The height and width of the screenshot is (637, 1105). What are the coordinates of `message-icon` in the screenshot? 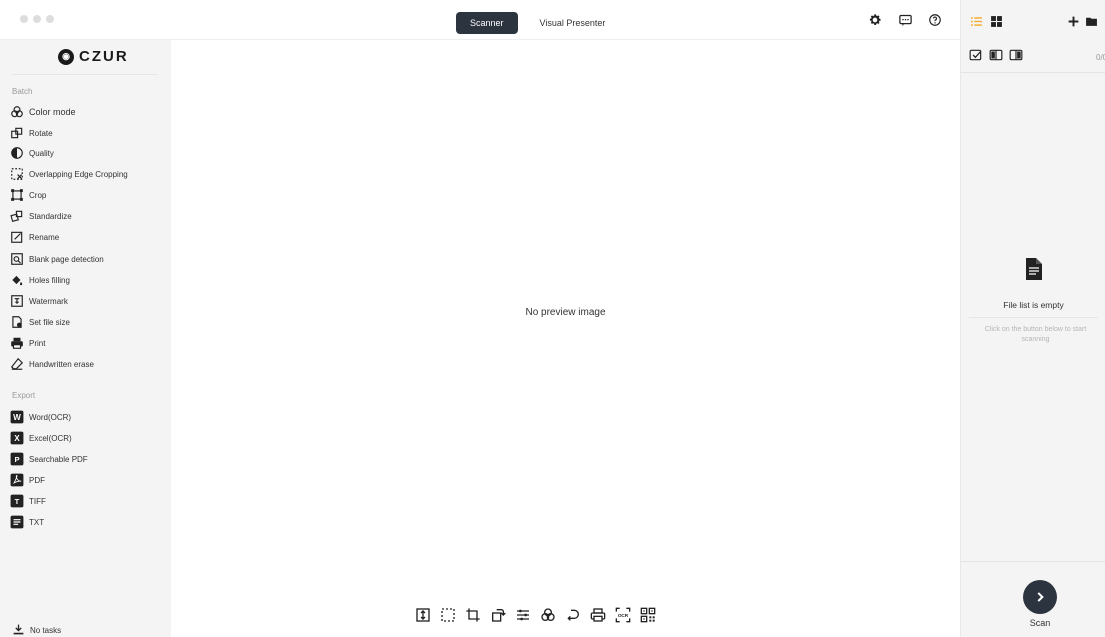 It's located at (905, 20).